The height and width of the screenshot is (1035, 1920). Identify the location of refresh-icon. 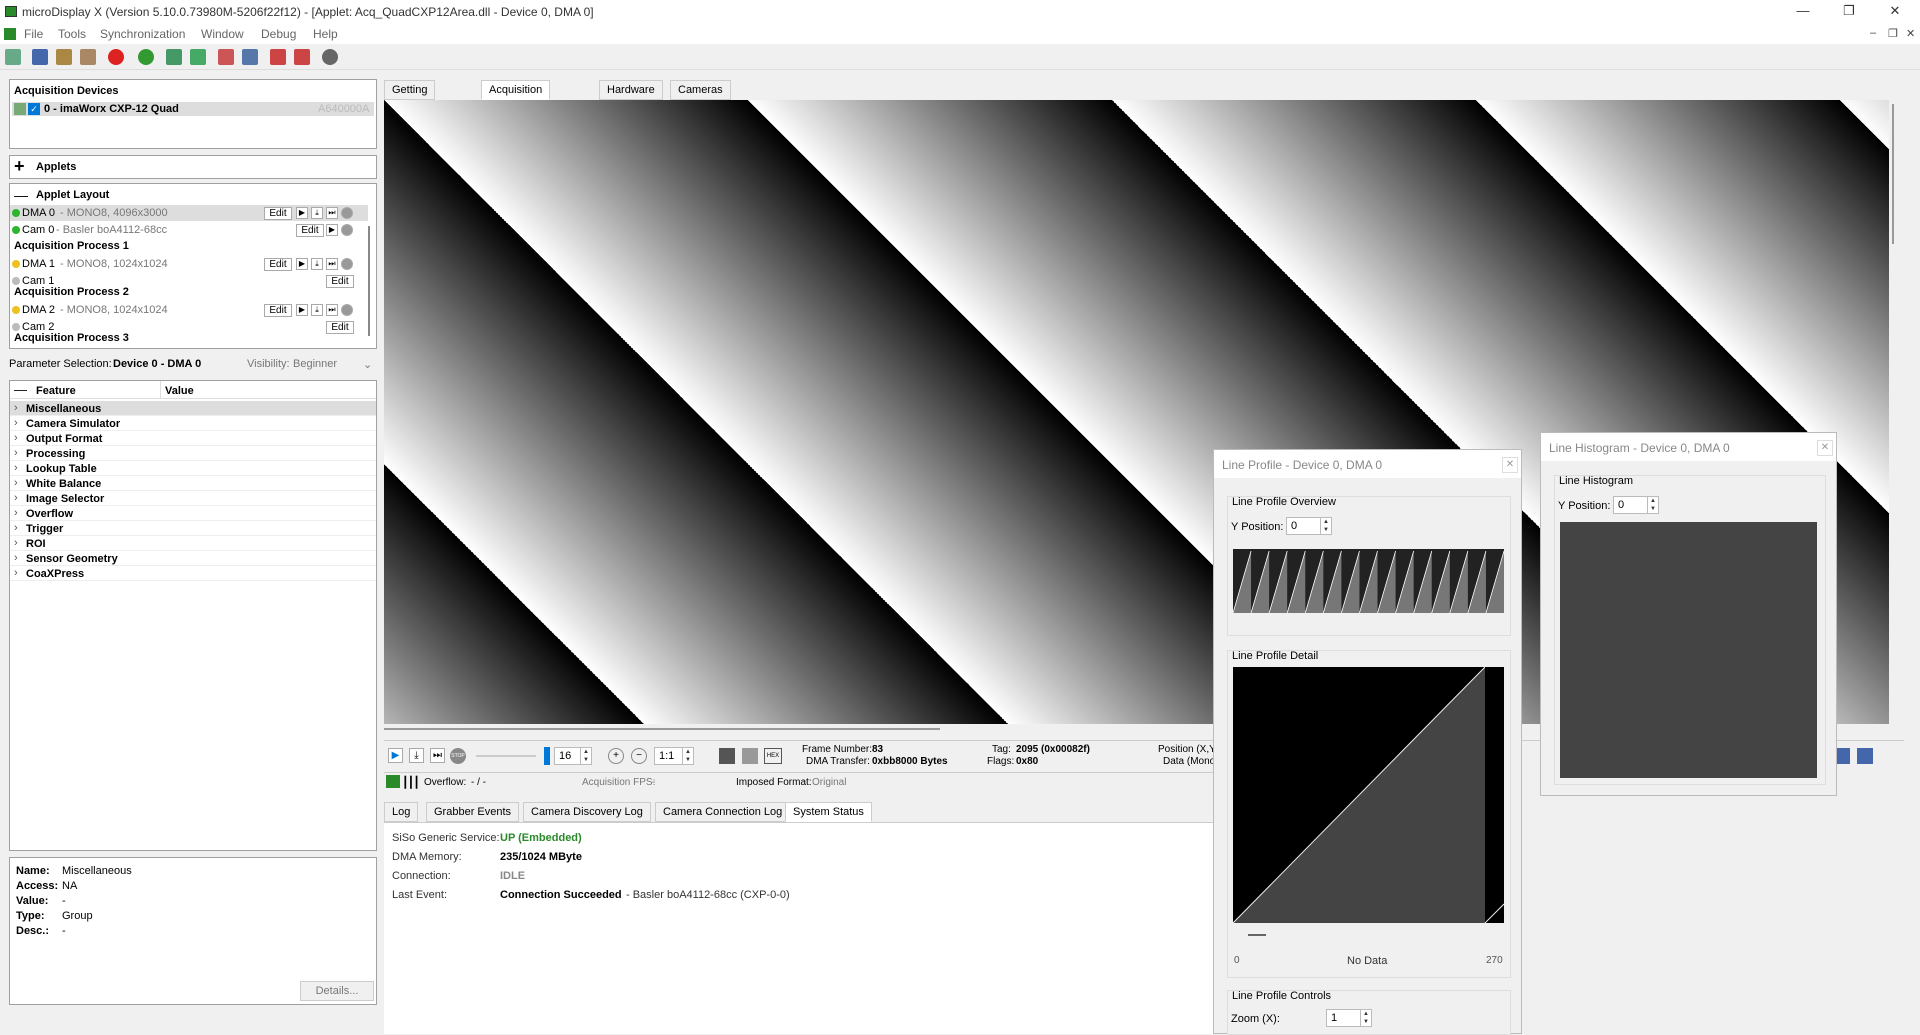
(146, 57).